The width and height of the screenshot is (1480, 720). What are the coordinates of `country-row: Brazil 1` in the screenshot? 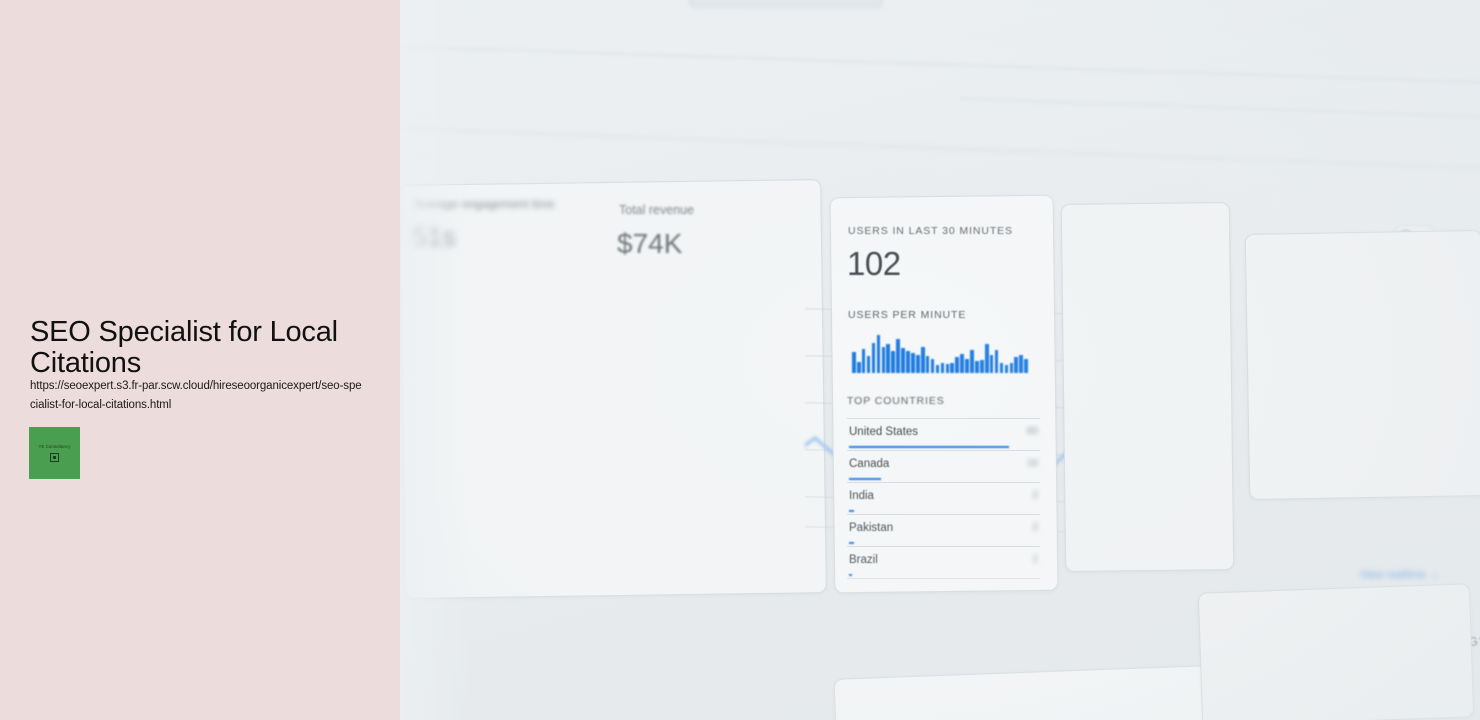 It's located at (943, 562).